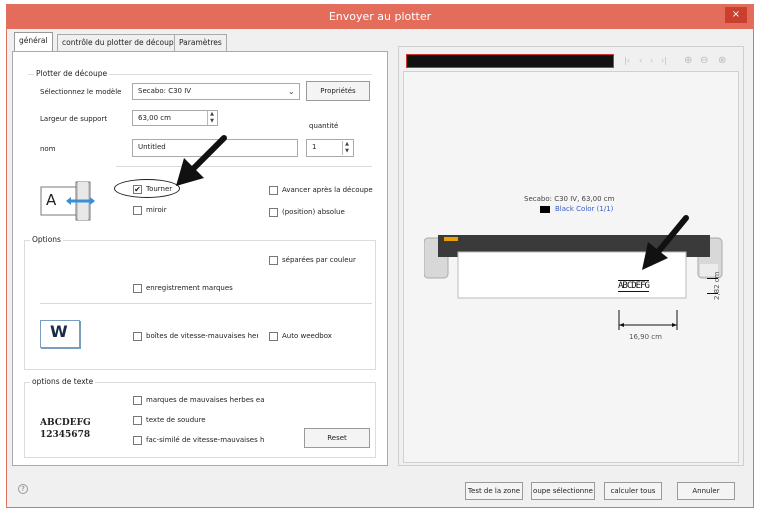 The height and width of the screenshot is (512, 760). Describe the element at coordinates (688, 60) in the screenshot. I see `zoom-in-icon: ⊕` at that location.